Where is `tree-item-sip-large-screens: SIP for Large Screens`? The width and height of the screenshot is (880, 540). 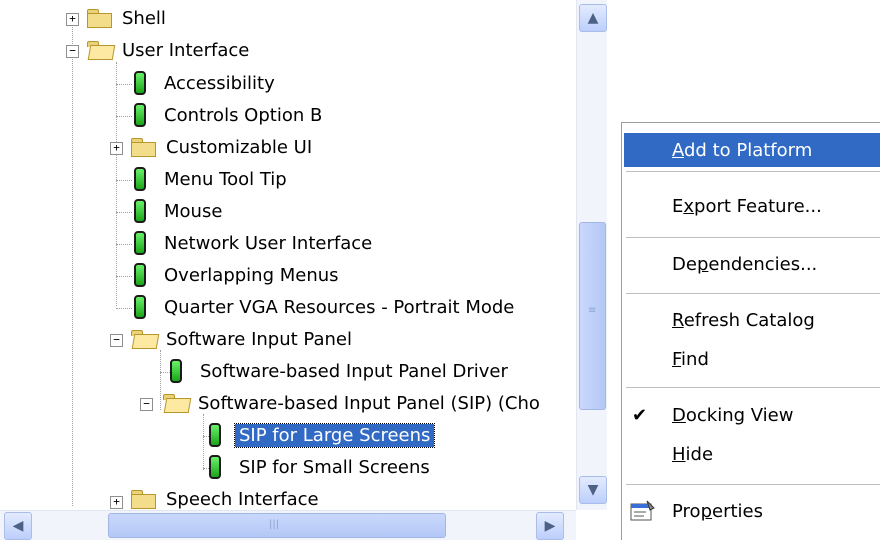
tree-item-sip-large-screens: SIP for Large Screens is located at coordinates (319, 435).